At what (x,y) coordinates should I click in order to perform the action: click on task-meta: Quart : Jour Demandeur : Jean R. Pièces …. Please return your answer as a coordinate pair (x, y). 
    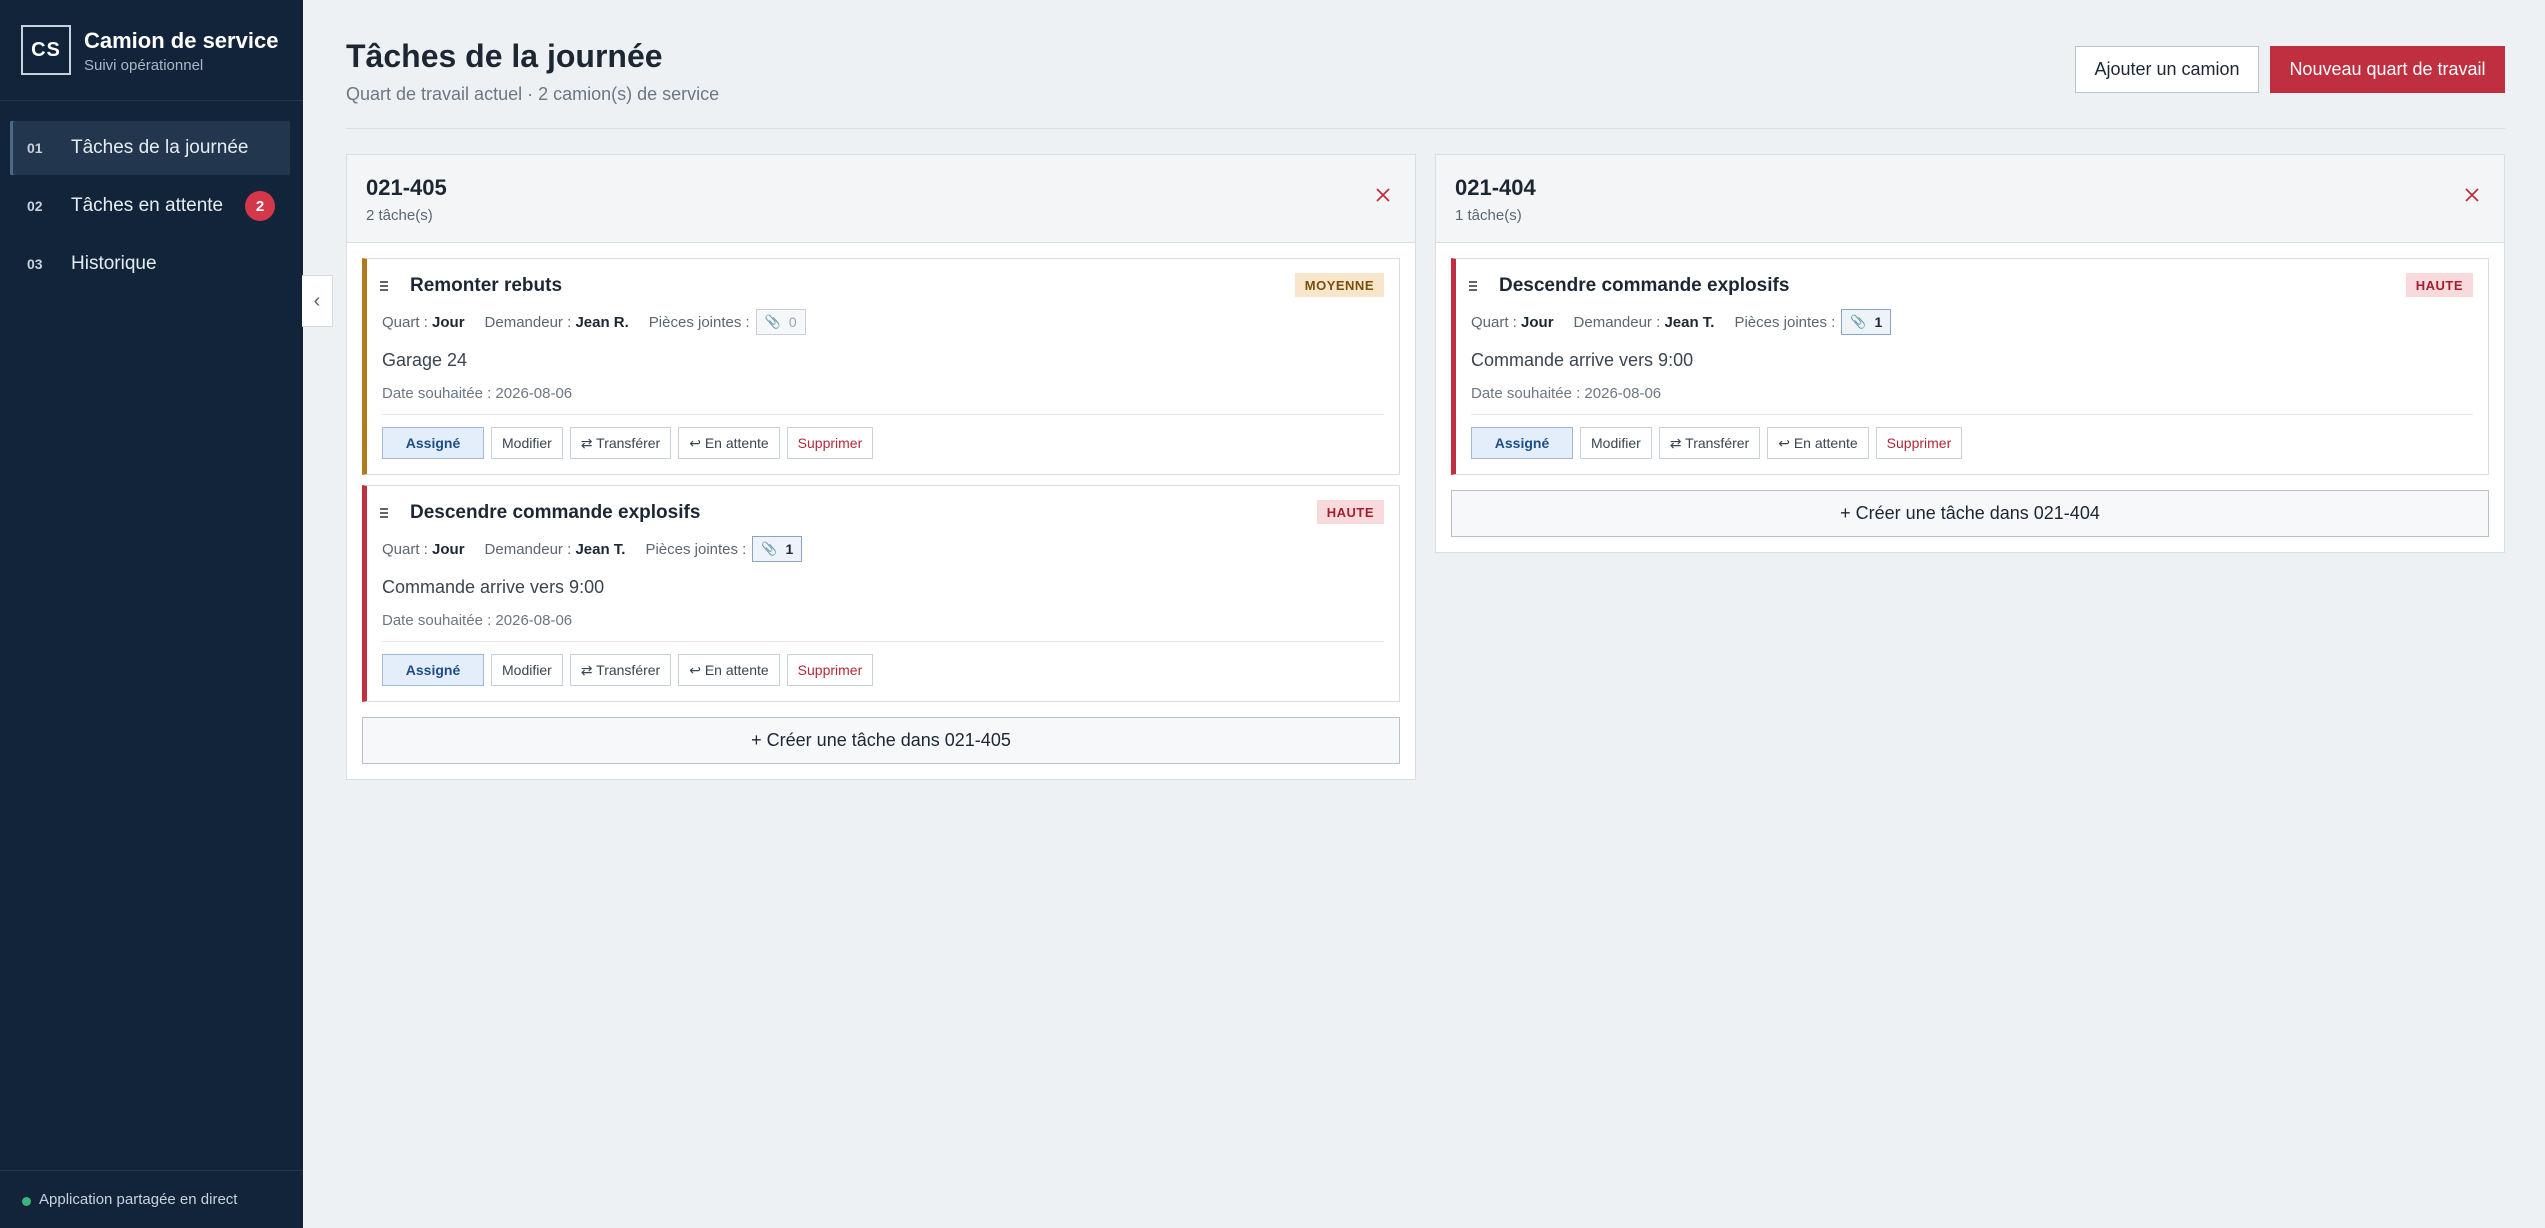
    Looking at the image, I should click on (594, 322).